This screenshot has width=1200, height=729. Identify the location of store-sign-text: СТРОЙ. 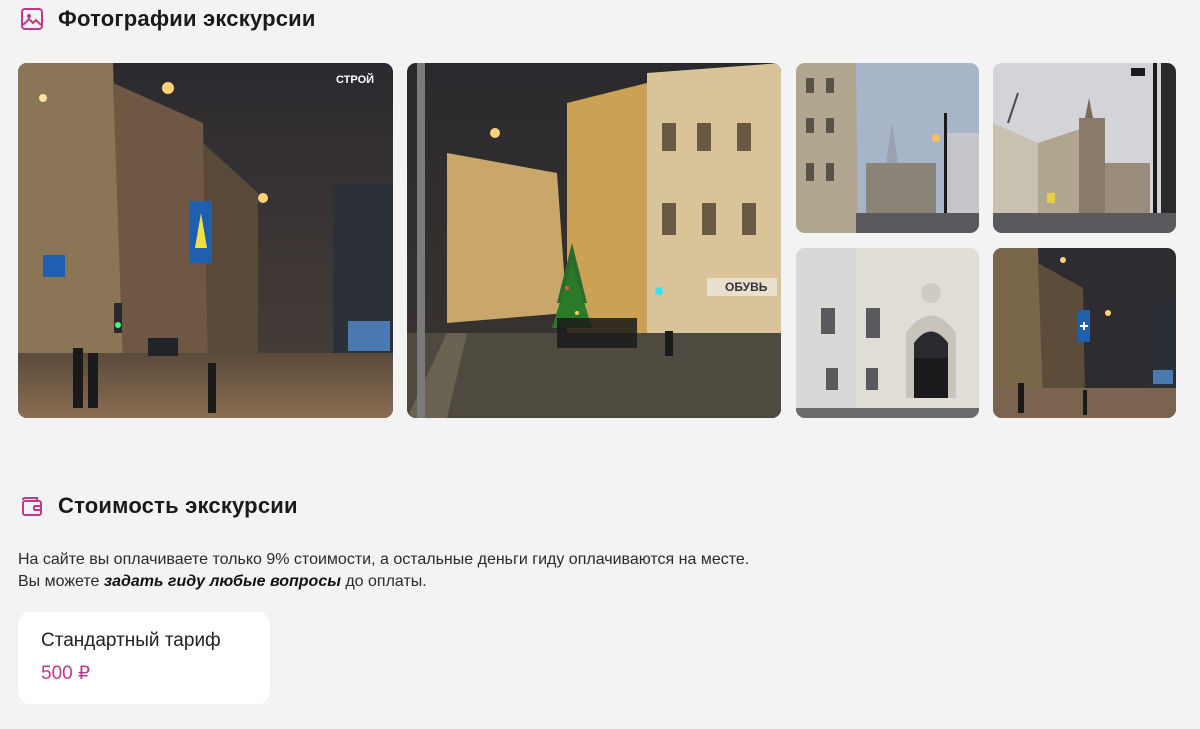
(355, 79).